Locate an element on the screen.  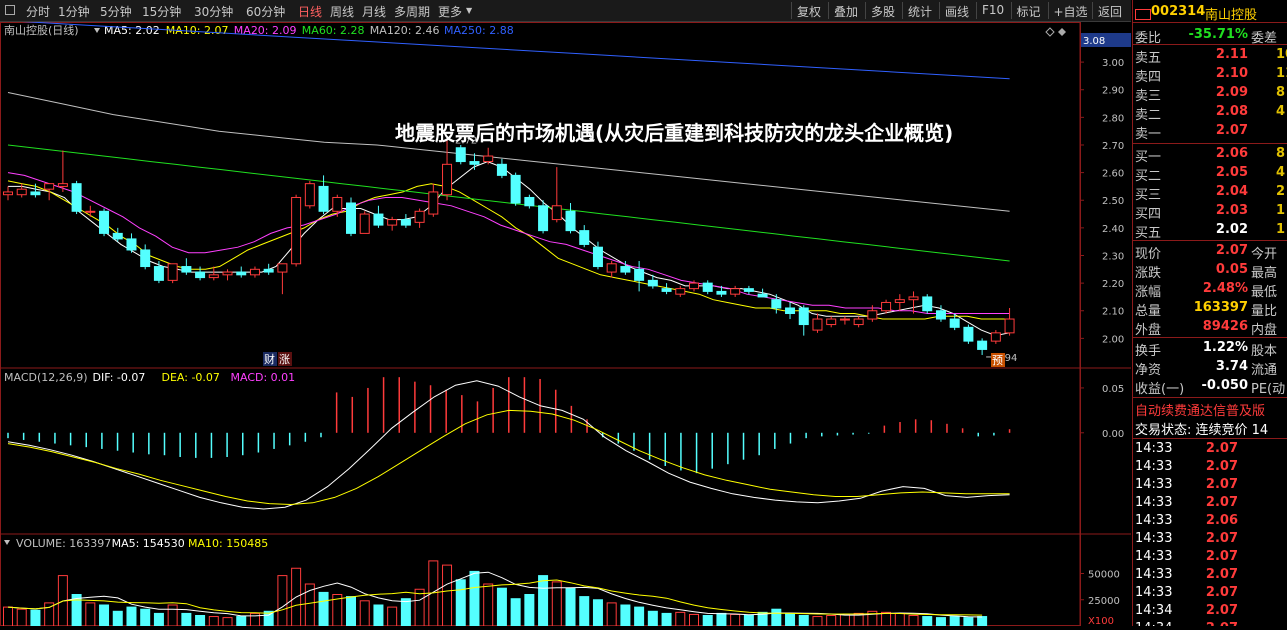
tool-button: 多股 is located at coordinates (883, 11).